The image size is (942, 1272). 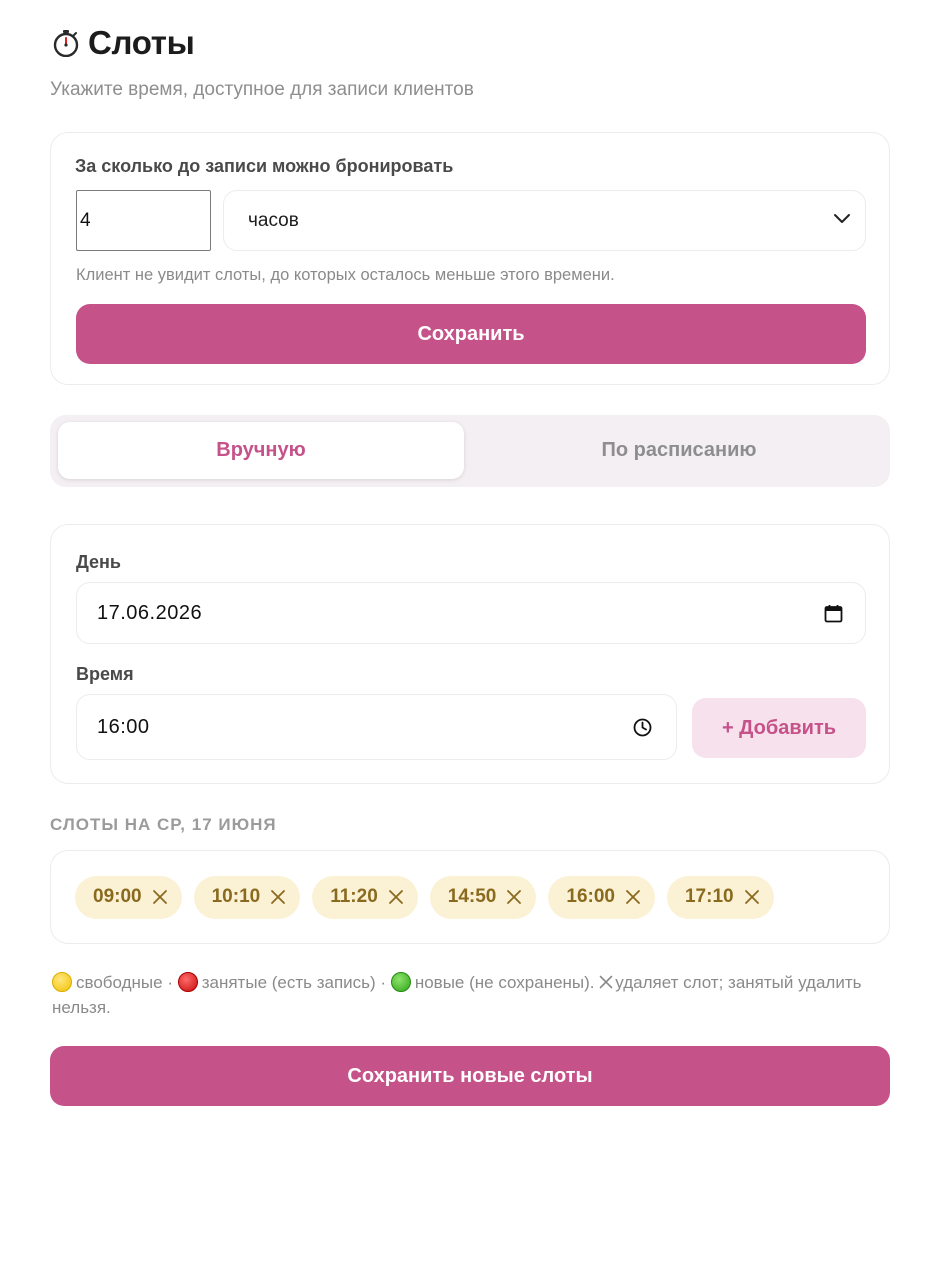 I want to click on add-slot-button: + Добавить, so click(x=779, y=728).